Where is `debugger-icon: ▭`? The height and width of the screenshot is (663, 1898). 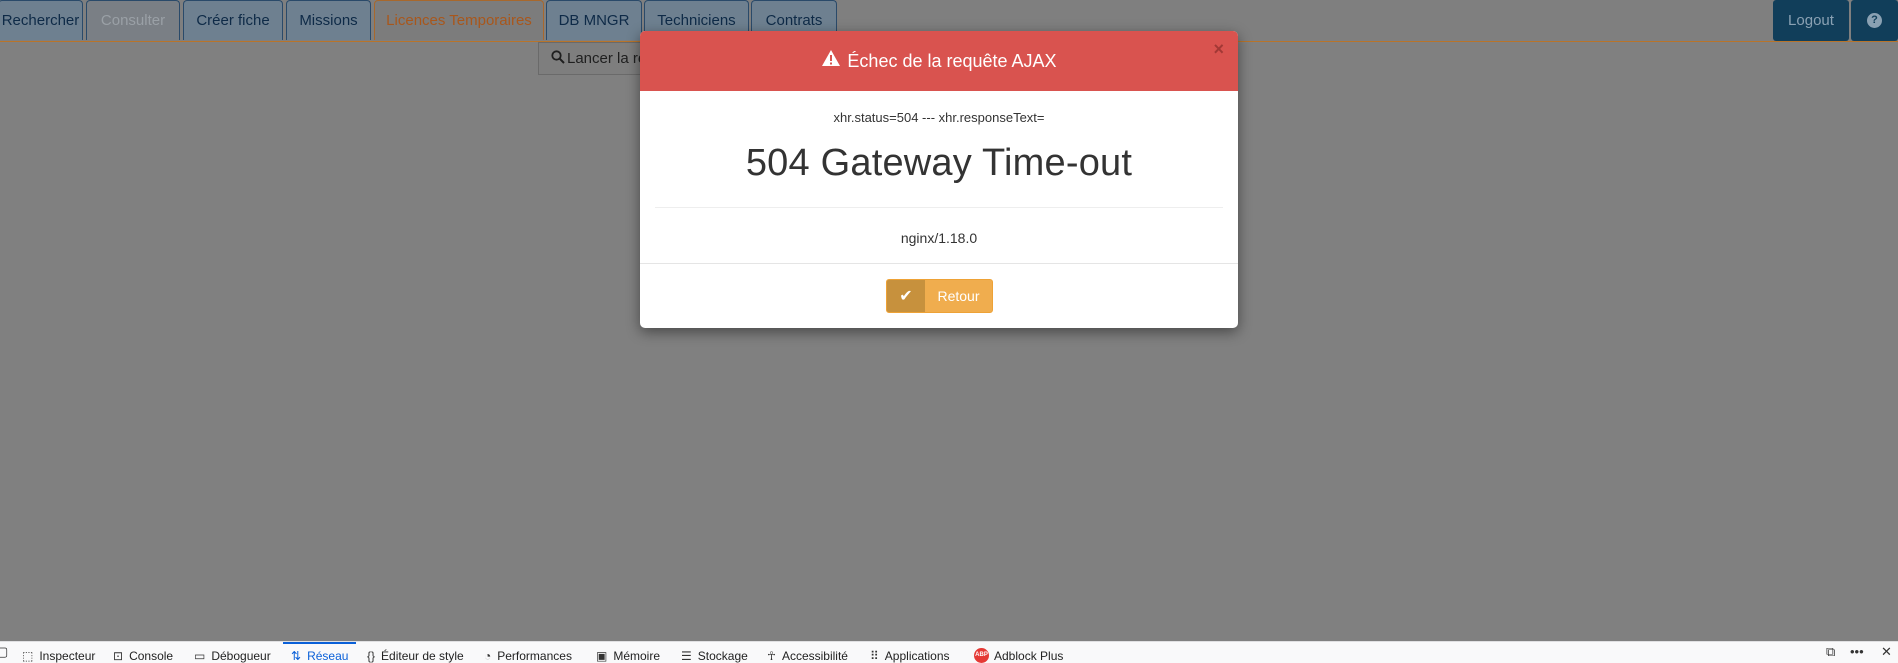 debugger-icon: ▭ is located at coordinates (200, 656).